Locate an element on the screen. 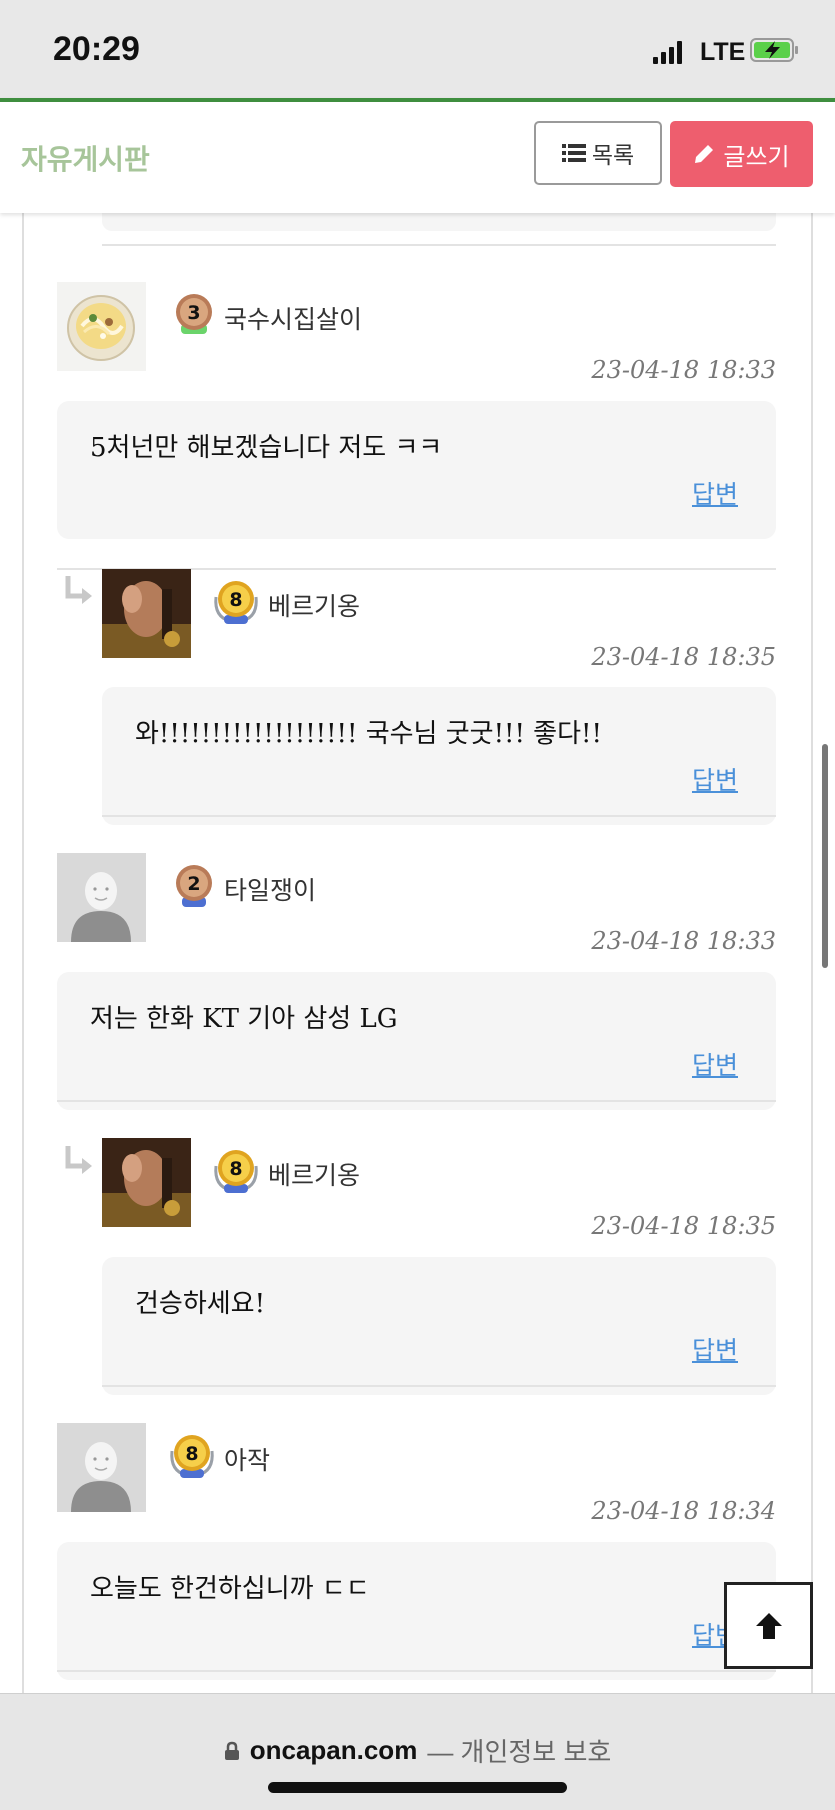  browser-address-bar: oncapan.com — 개인정보 보호 is located at coordinates (417, 1751).